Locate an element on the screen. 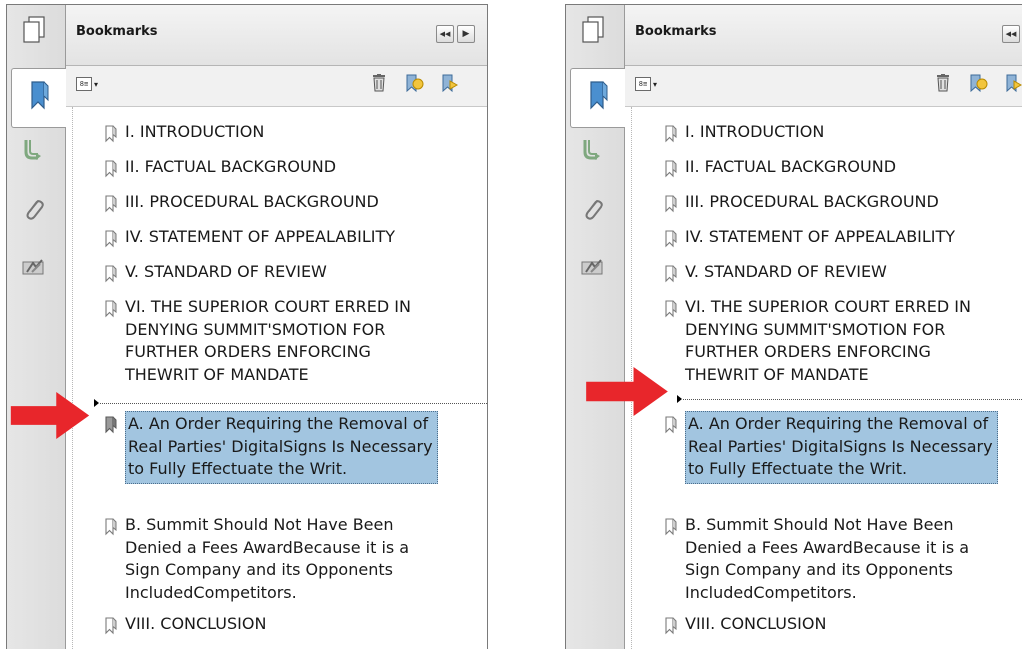  signatures-icon is located at coordinates (34, 152).